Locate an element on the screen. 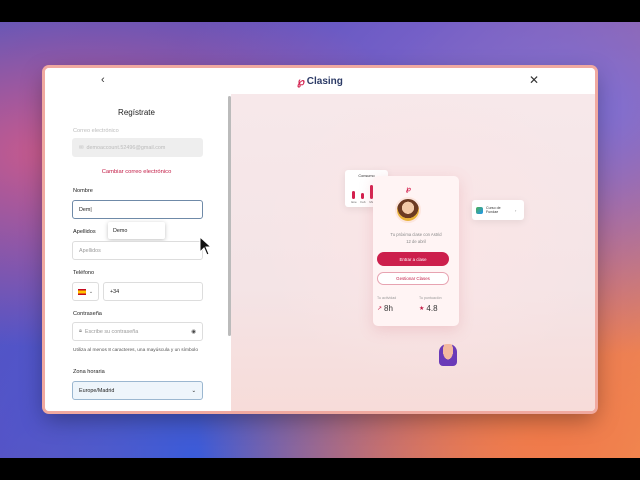 This screenshot has height=480, width=640. country-select: ⌄ is located at coordinates (85, 291).